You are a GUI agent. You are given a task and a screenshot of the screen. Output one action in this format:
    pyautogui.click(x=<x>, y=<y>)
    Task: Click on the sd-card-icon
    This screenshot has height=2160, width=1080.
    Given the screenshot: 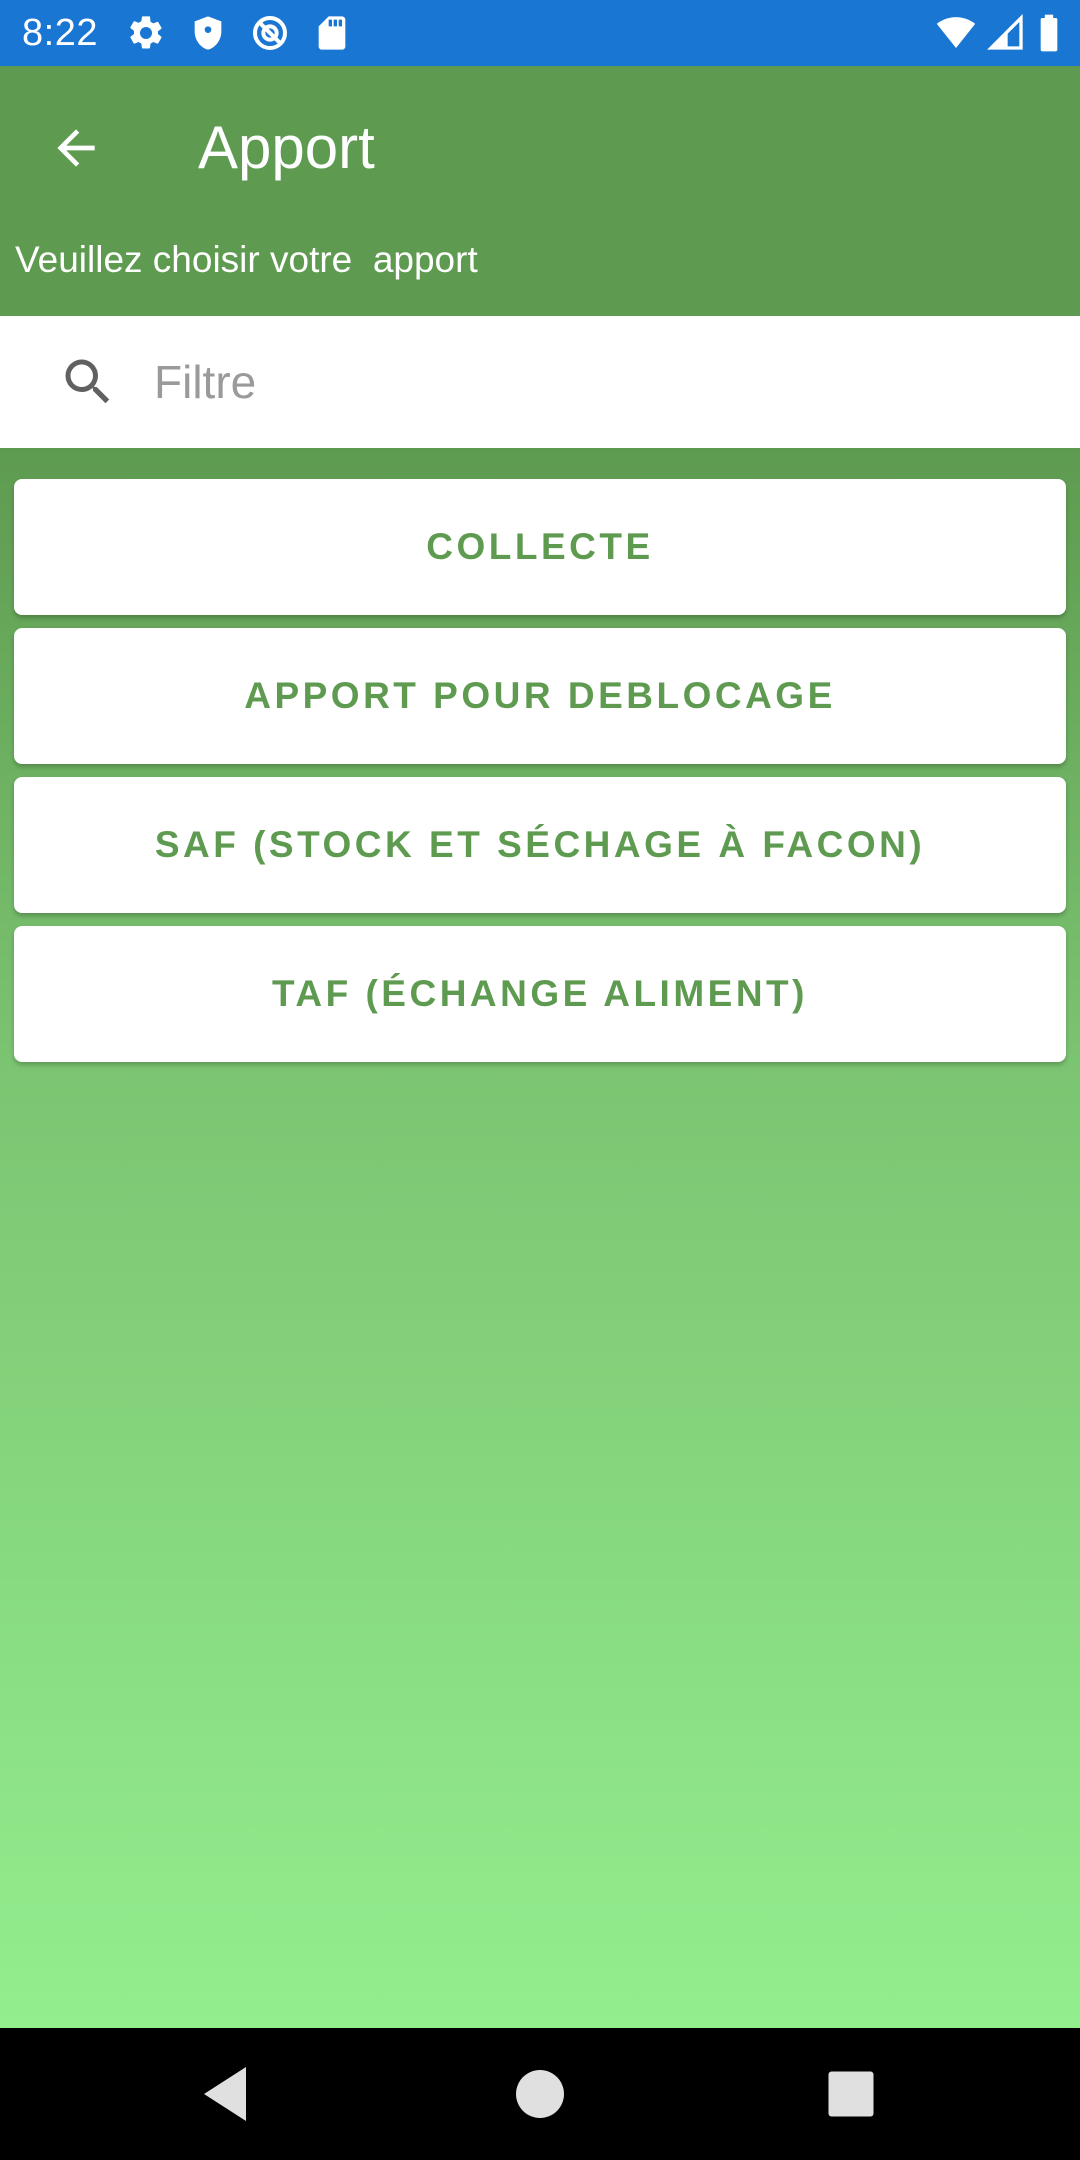 What is the action you would take?
    pyautogui.click(x=332, y=33)
    